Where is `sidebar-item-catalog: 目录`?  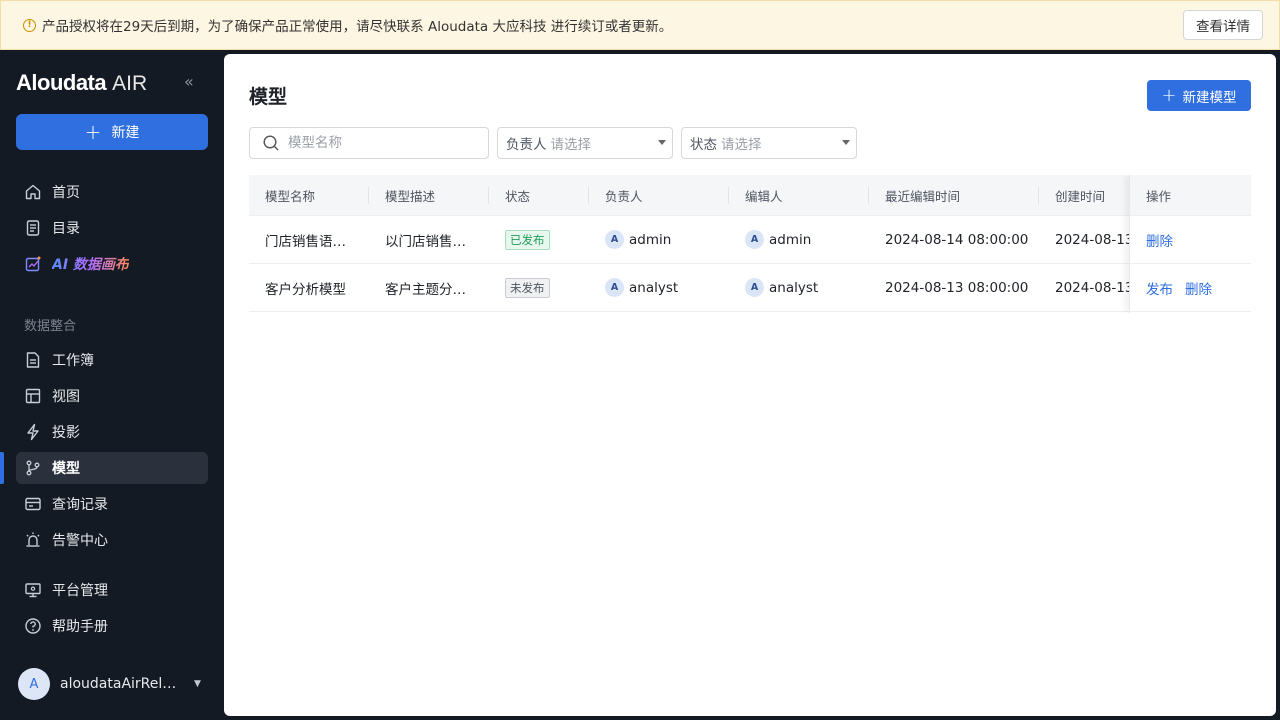
sidebar-item-catalog: 目录 is located at coordinates (112, 228).